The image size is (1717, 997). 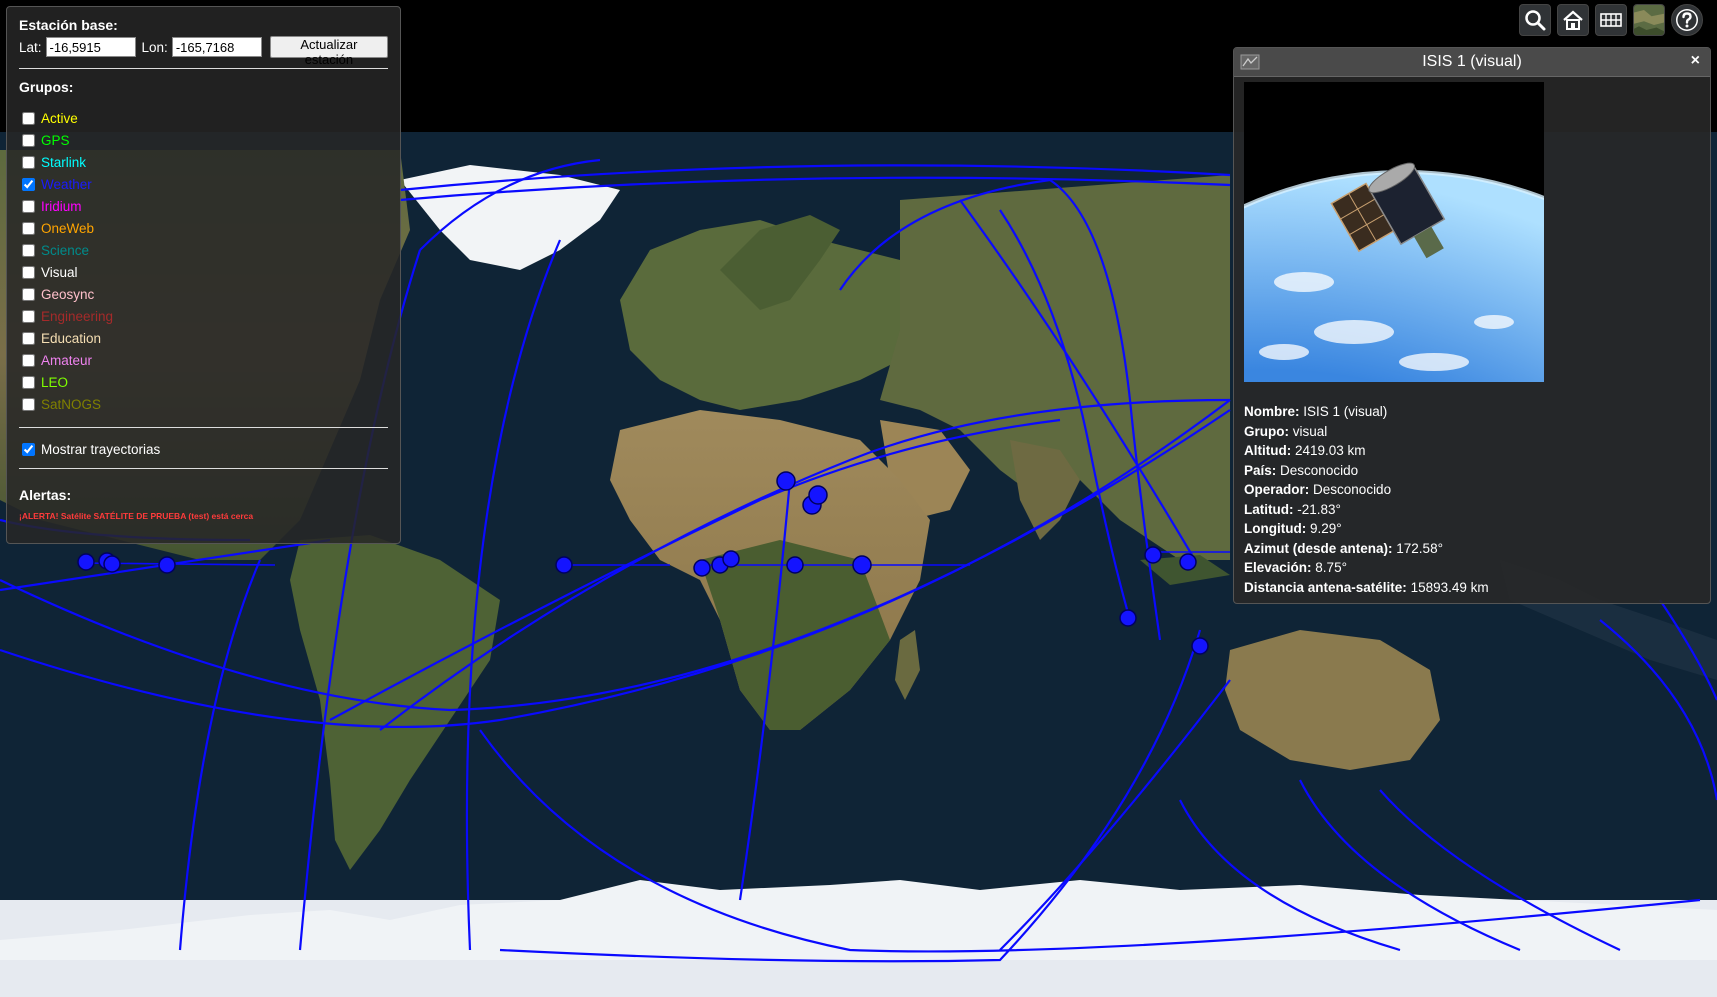 I want to click on info-field: Longitud: 9.29°, so click(x=1366, y=529).